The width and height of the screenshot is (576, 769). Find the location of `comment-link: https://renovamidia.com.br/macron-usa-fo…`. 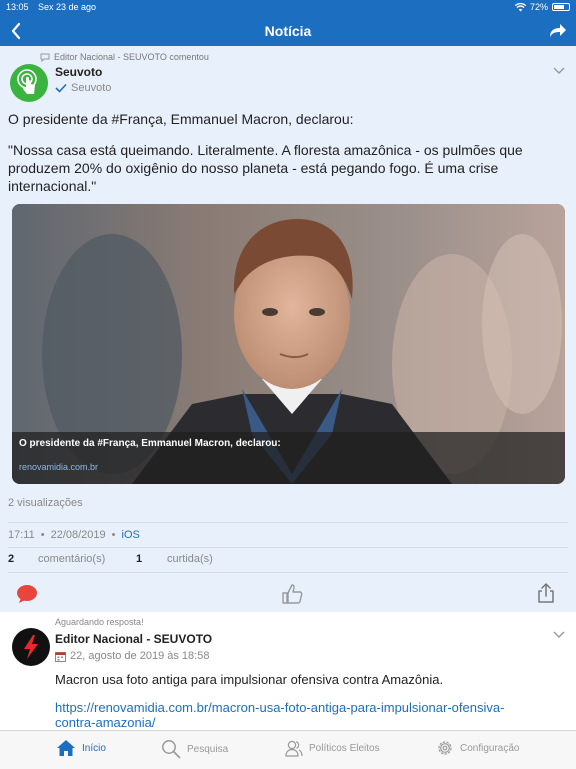

comment-link: https://renovamidia.com.br/macron-usa-fo… is located at coordinates (290, 715).